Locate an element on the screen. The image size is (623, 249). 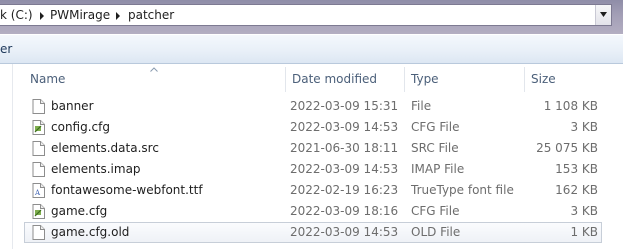
file-name: fontawesome-webfont.ttf is located at coordinates (127, 190).